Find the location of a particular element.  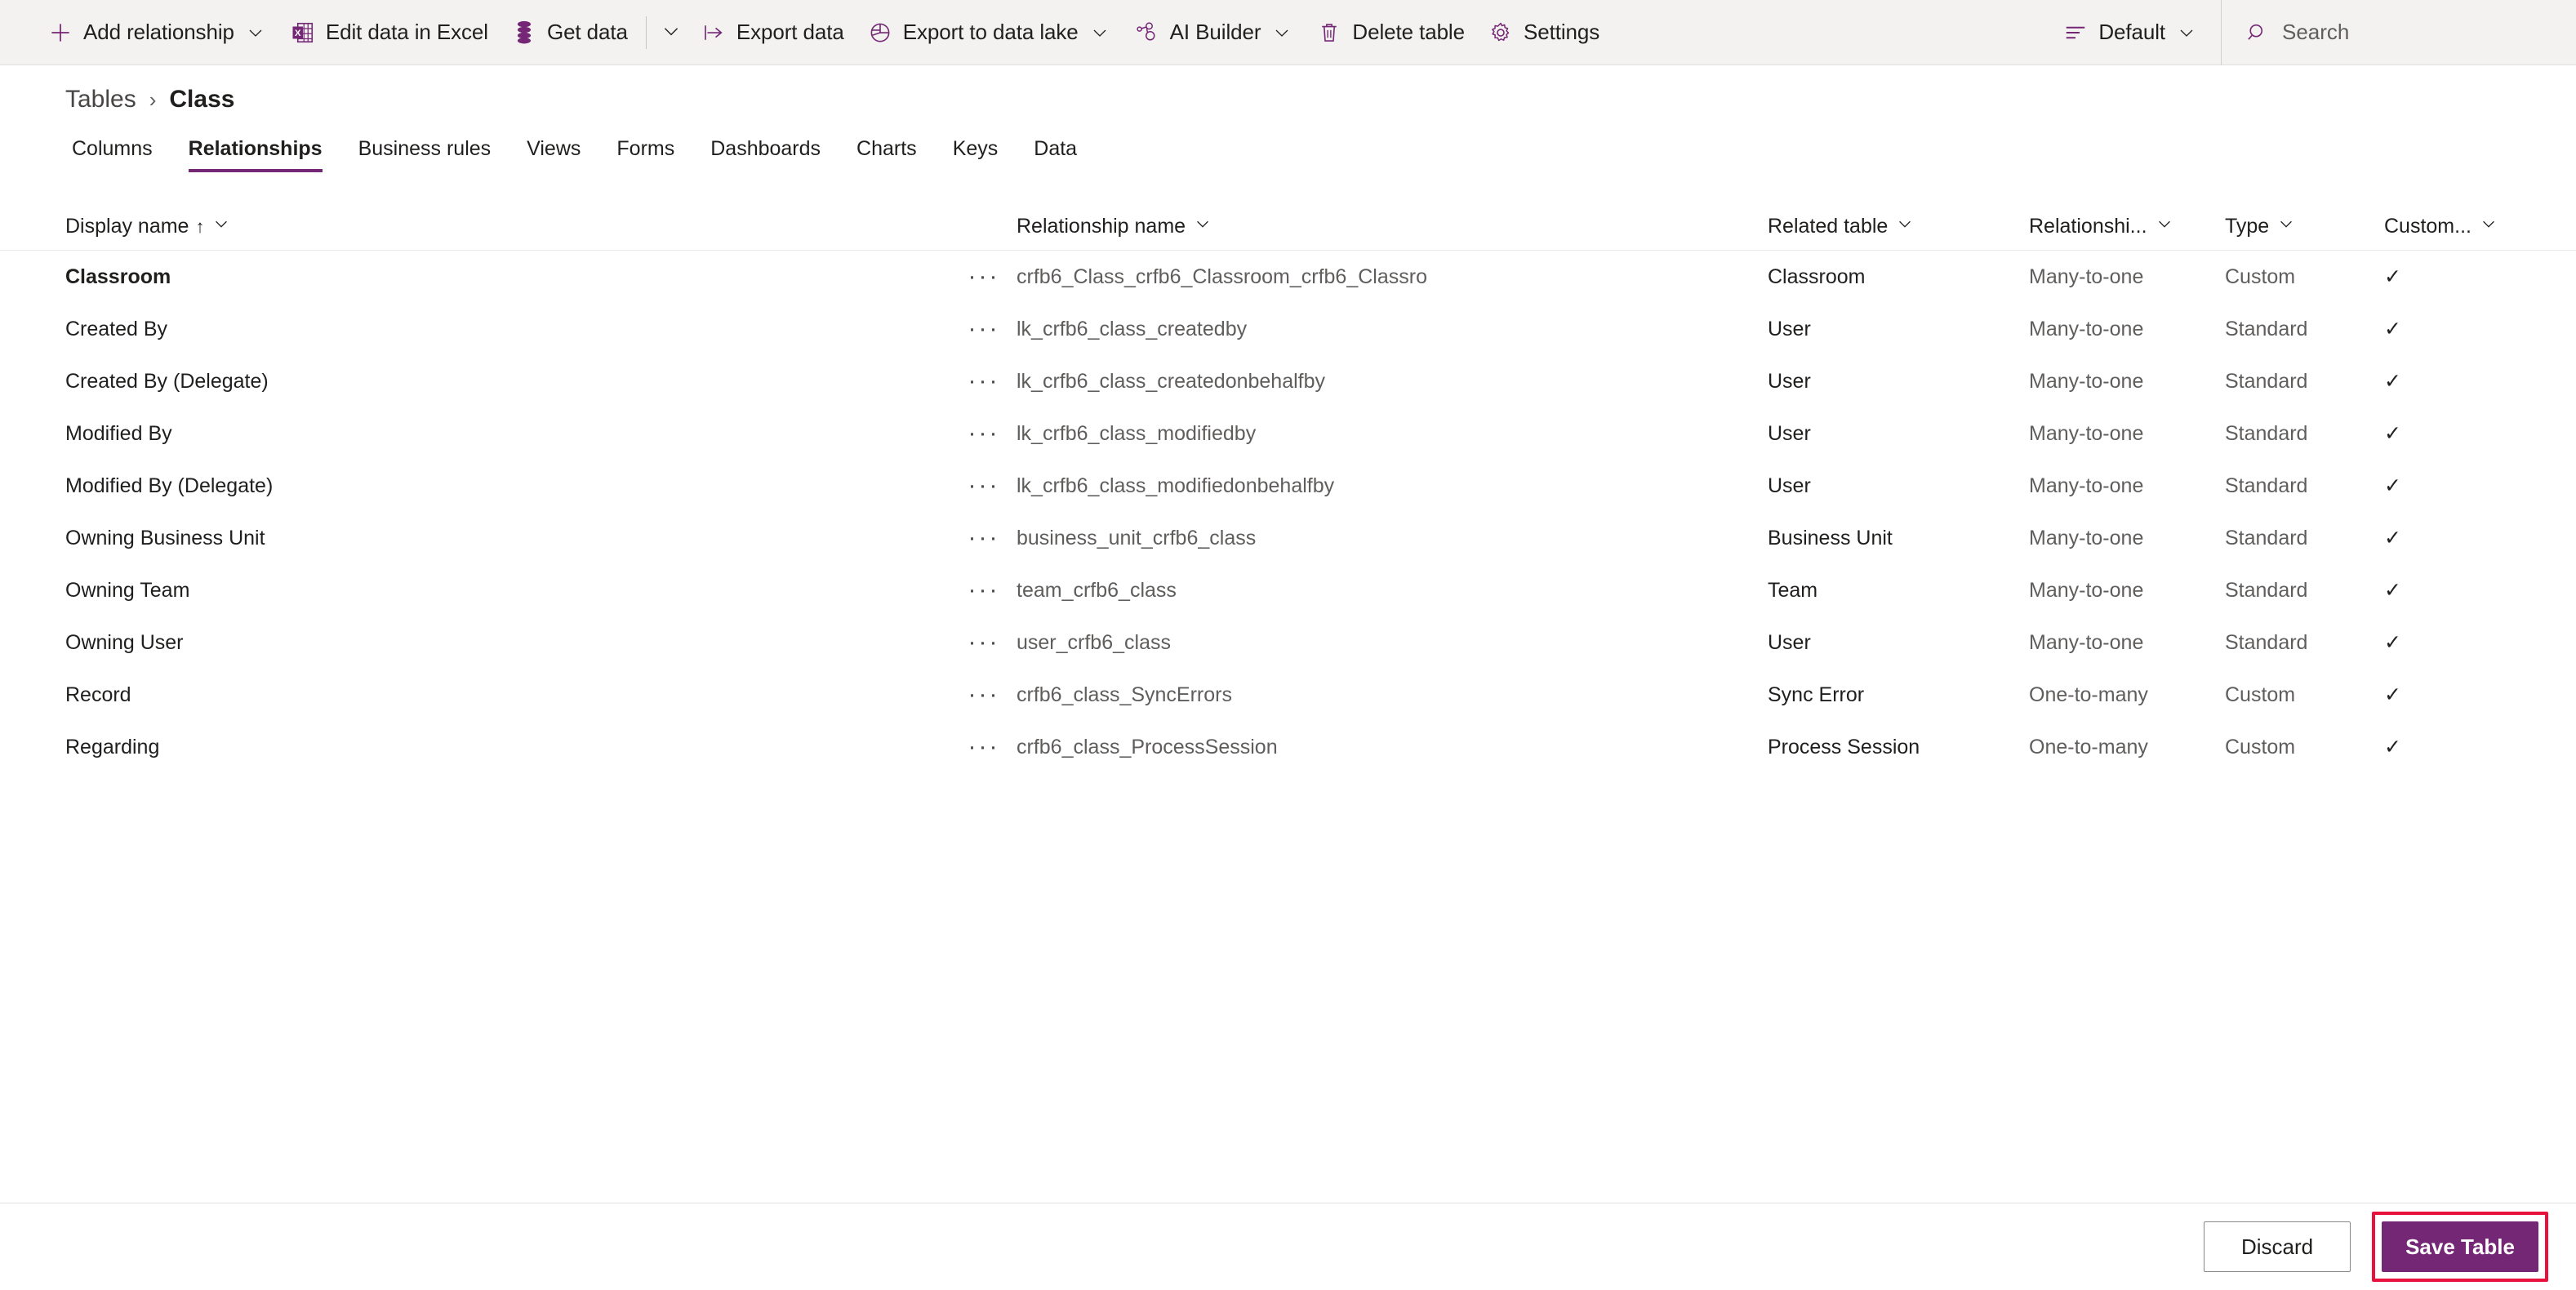

tab-keys: Keys is located at coordinates (976, 154).